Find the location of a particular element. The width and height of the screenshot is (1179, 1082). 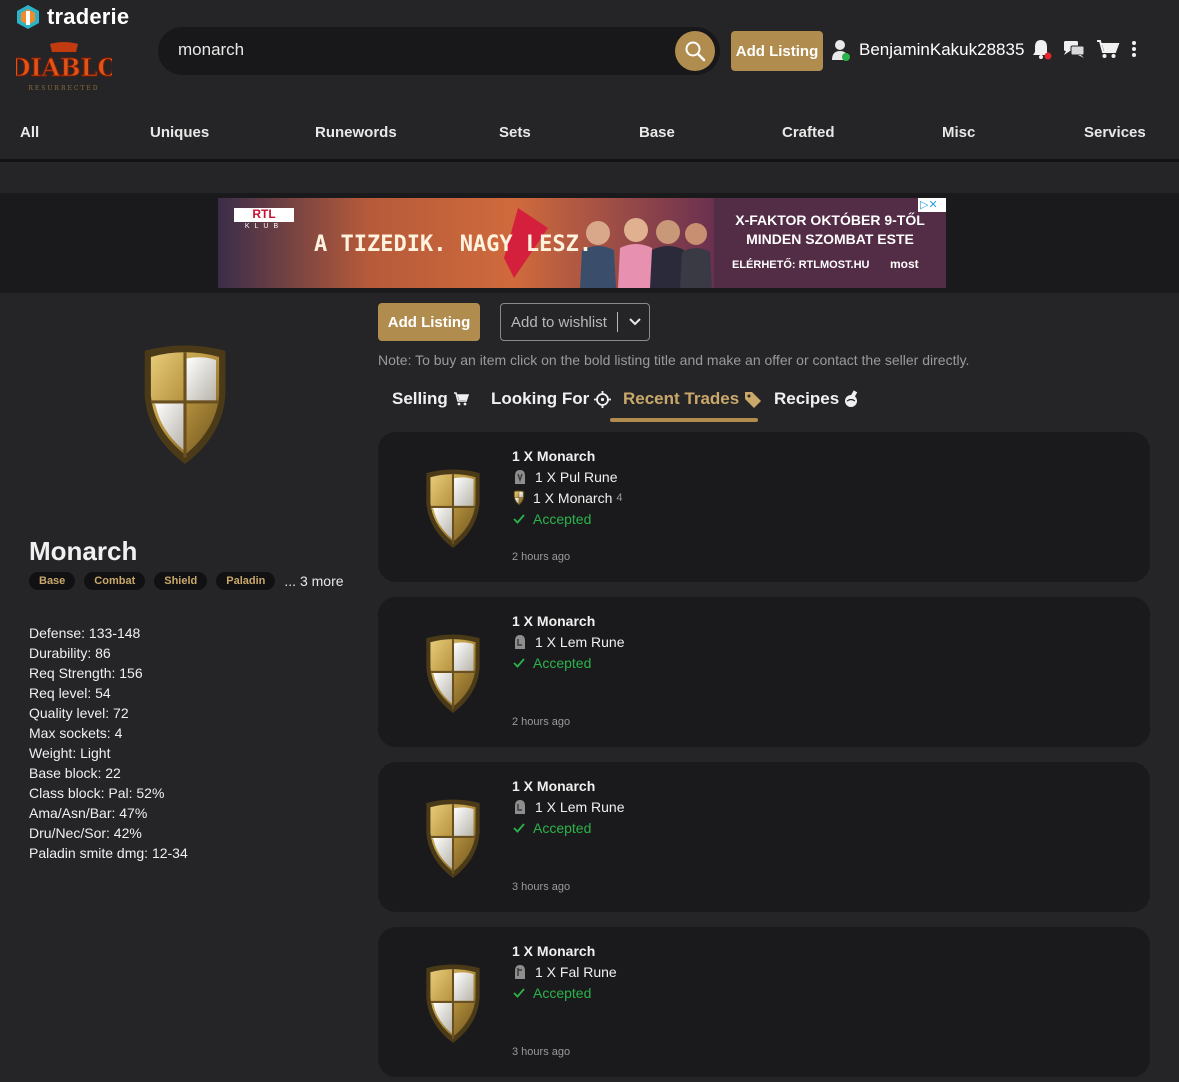

ad-rtl-logo: RTL is located at coordinates (264, 214).